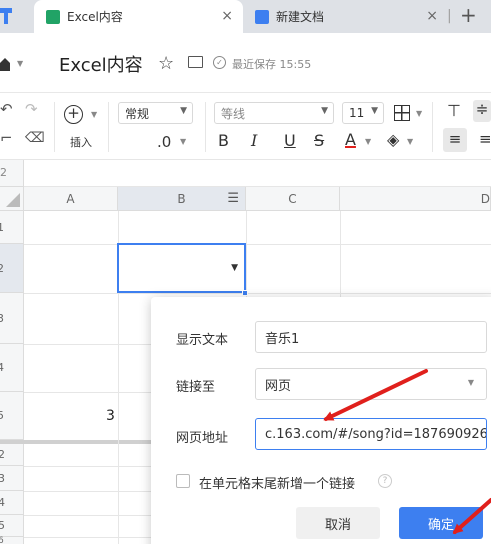 The image size is (491, 544). I want to click on strikethrough-button: S, so click(319, 140).